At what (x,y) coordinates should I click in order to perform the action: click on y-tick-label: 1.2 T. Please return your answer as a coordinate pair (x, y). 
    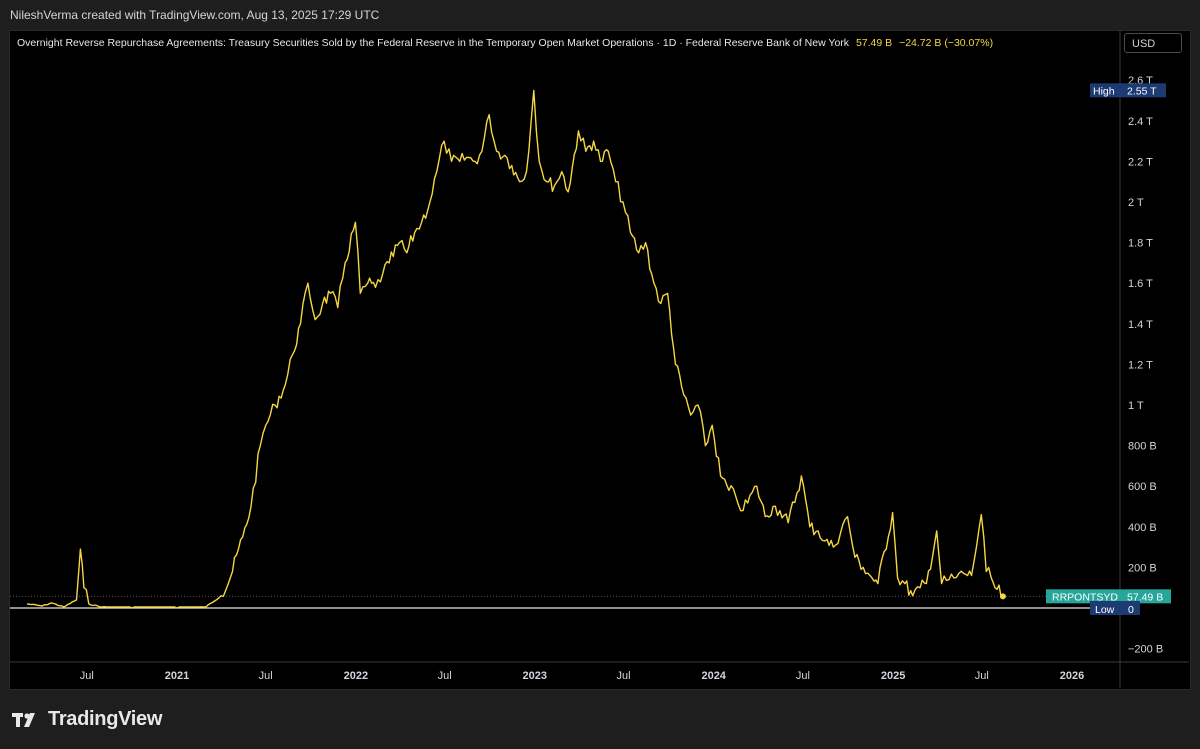
    Looking at the image, I should click on (1140, 365).